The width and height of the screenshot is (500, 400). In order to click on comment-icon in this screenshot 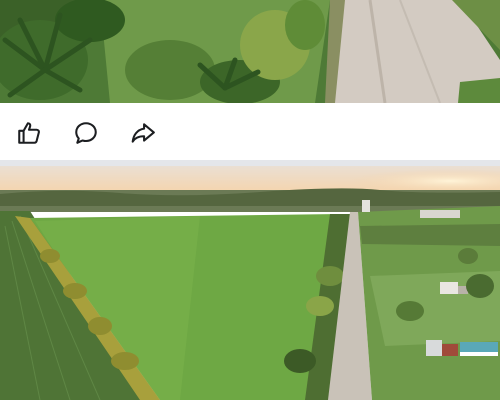, I will do `click(86, 133)`.